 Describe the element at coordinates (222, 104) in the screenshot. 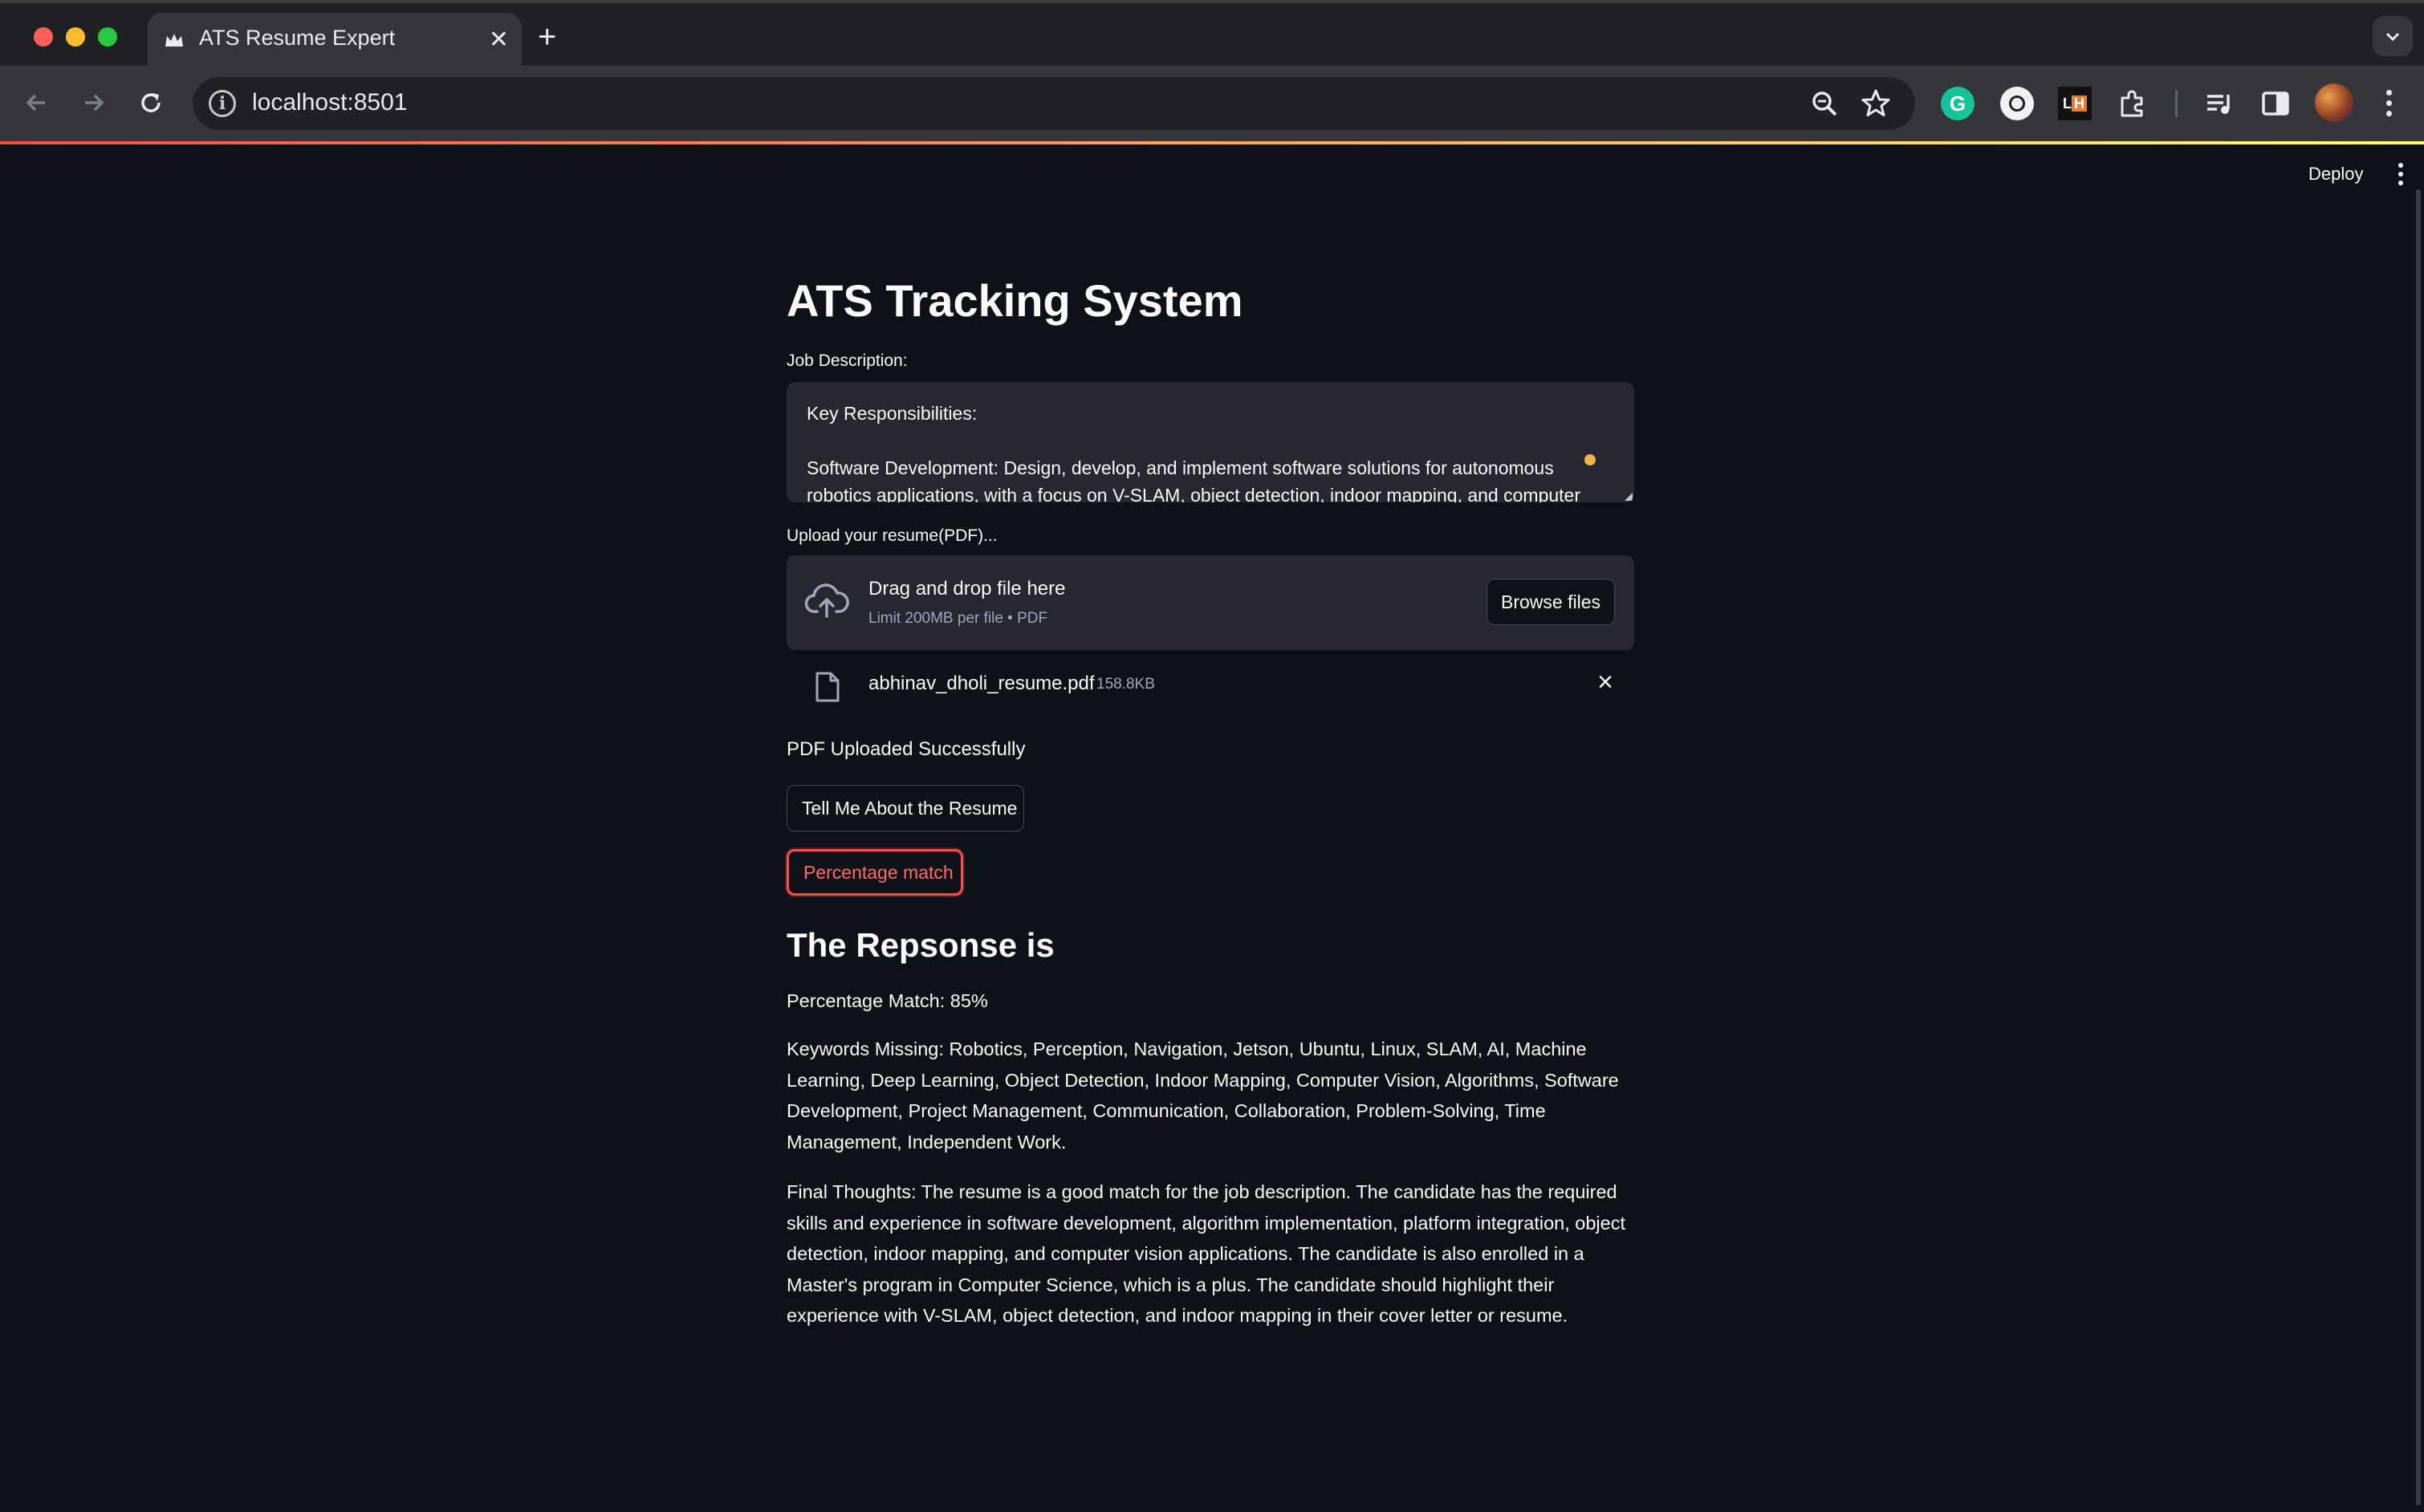

I see `site-info-icon: i` at that location.